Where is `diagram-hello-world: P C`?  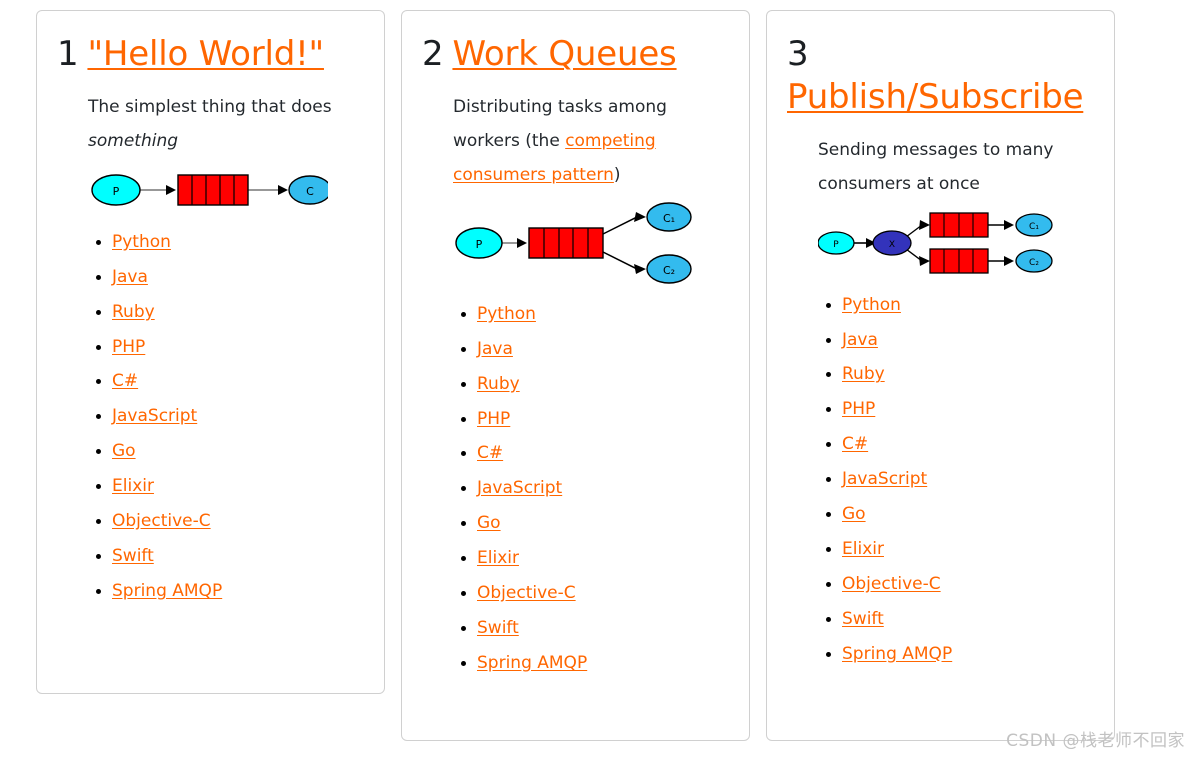
diagram-hello-world: P C is located at coordinates (224, 192).